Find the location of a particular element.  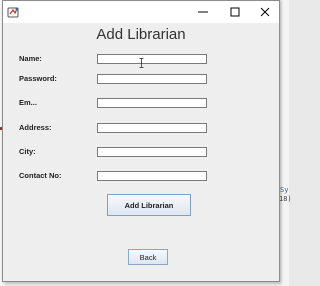

background-code-text: Sy is located at coordinates (284, 190).